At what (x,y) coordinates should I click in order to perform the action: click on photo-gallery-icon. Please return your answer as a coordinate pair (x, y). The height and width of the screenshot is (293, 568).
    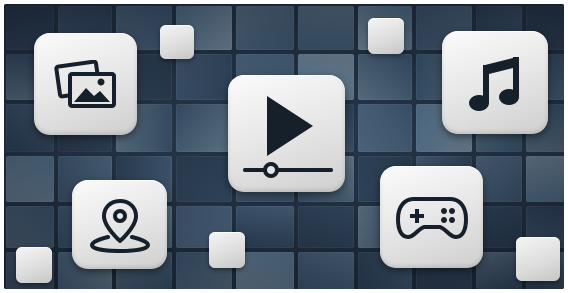
    Looking at the image, I should click on (84, 84).